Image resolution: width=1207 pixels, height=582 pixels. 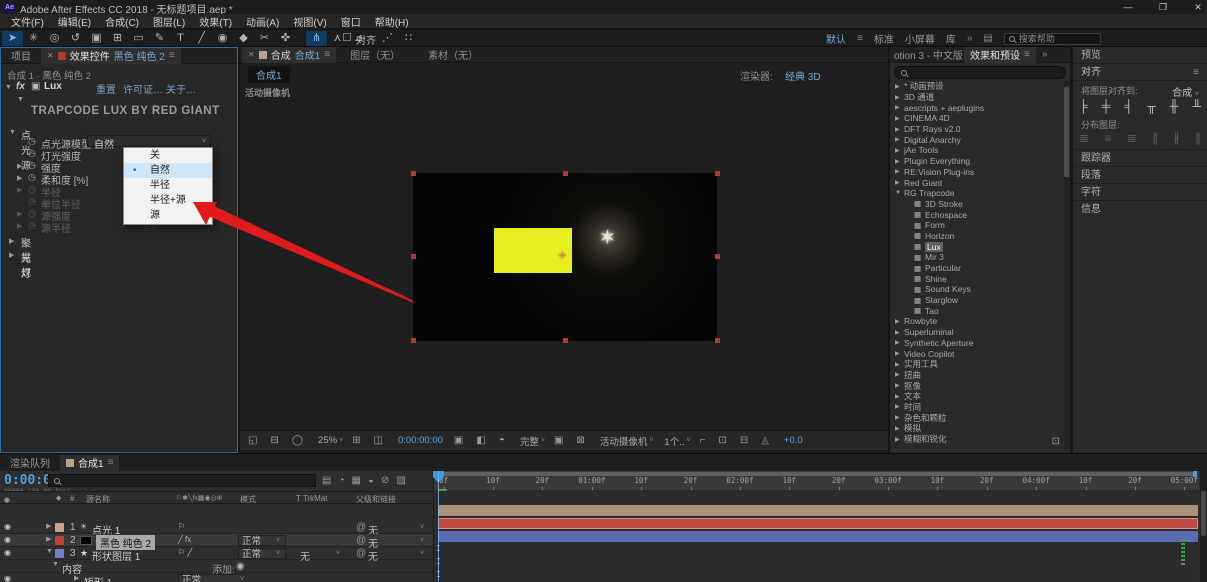 I want to click on tab-overflow-icon: », so click(x=1045, y=54).